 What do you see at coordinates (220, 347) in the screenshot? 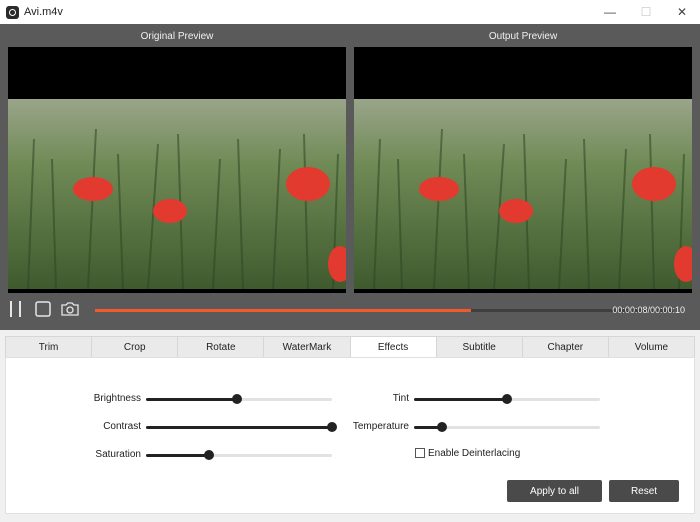
I see `tab-rotate: Rotate` at bounding box center [220, 347].